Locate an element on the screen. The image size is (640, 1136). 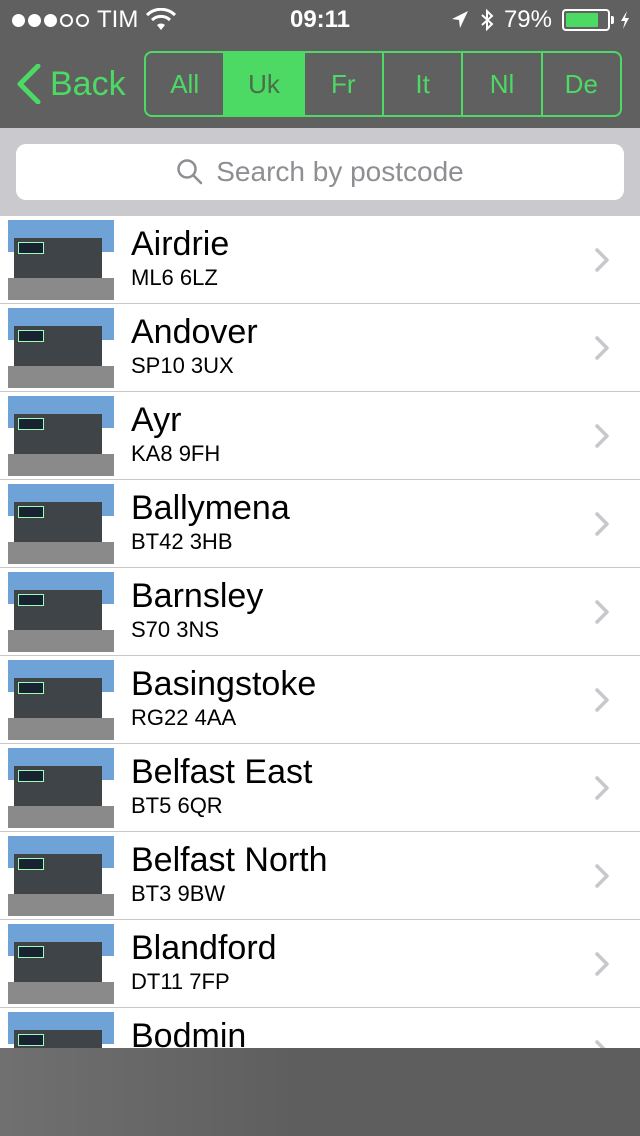
location-name: Belfast East is located at coordinates (222, 772).